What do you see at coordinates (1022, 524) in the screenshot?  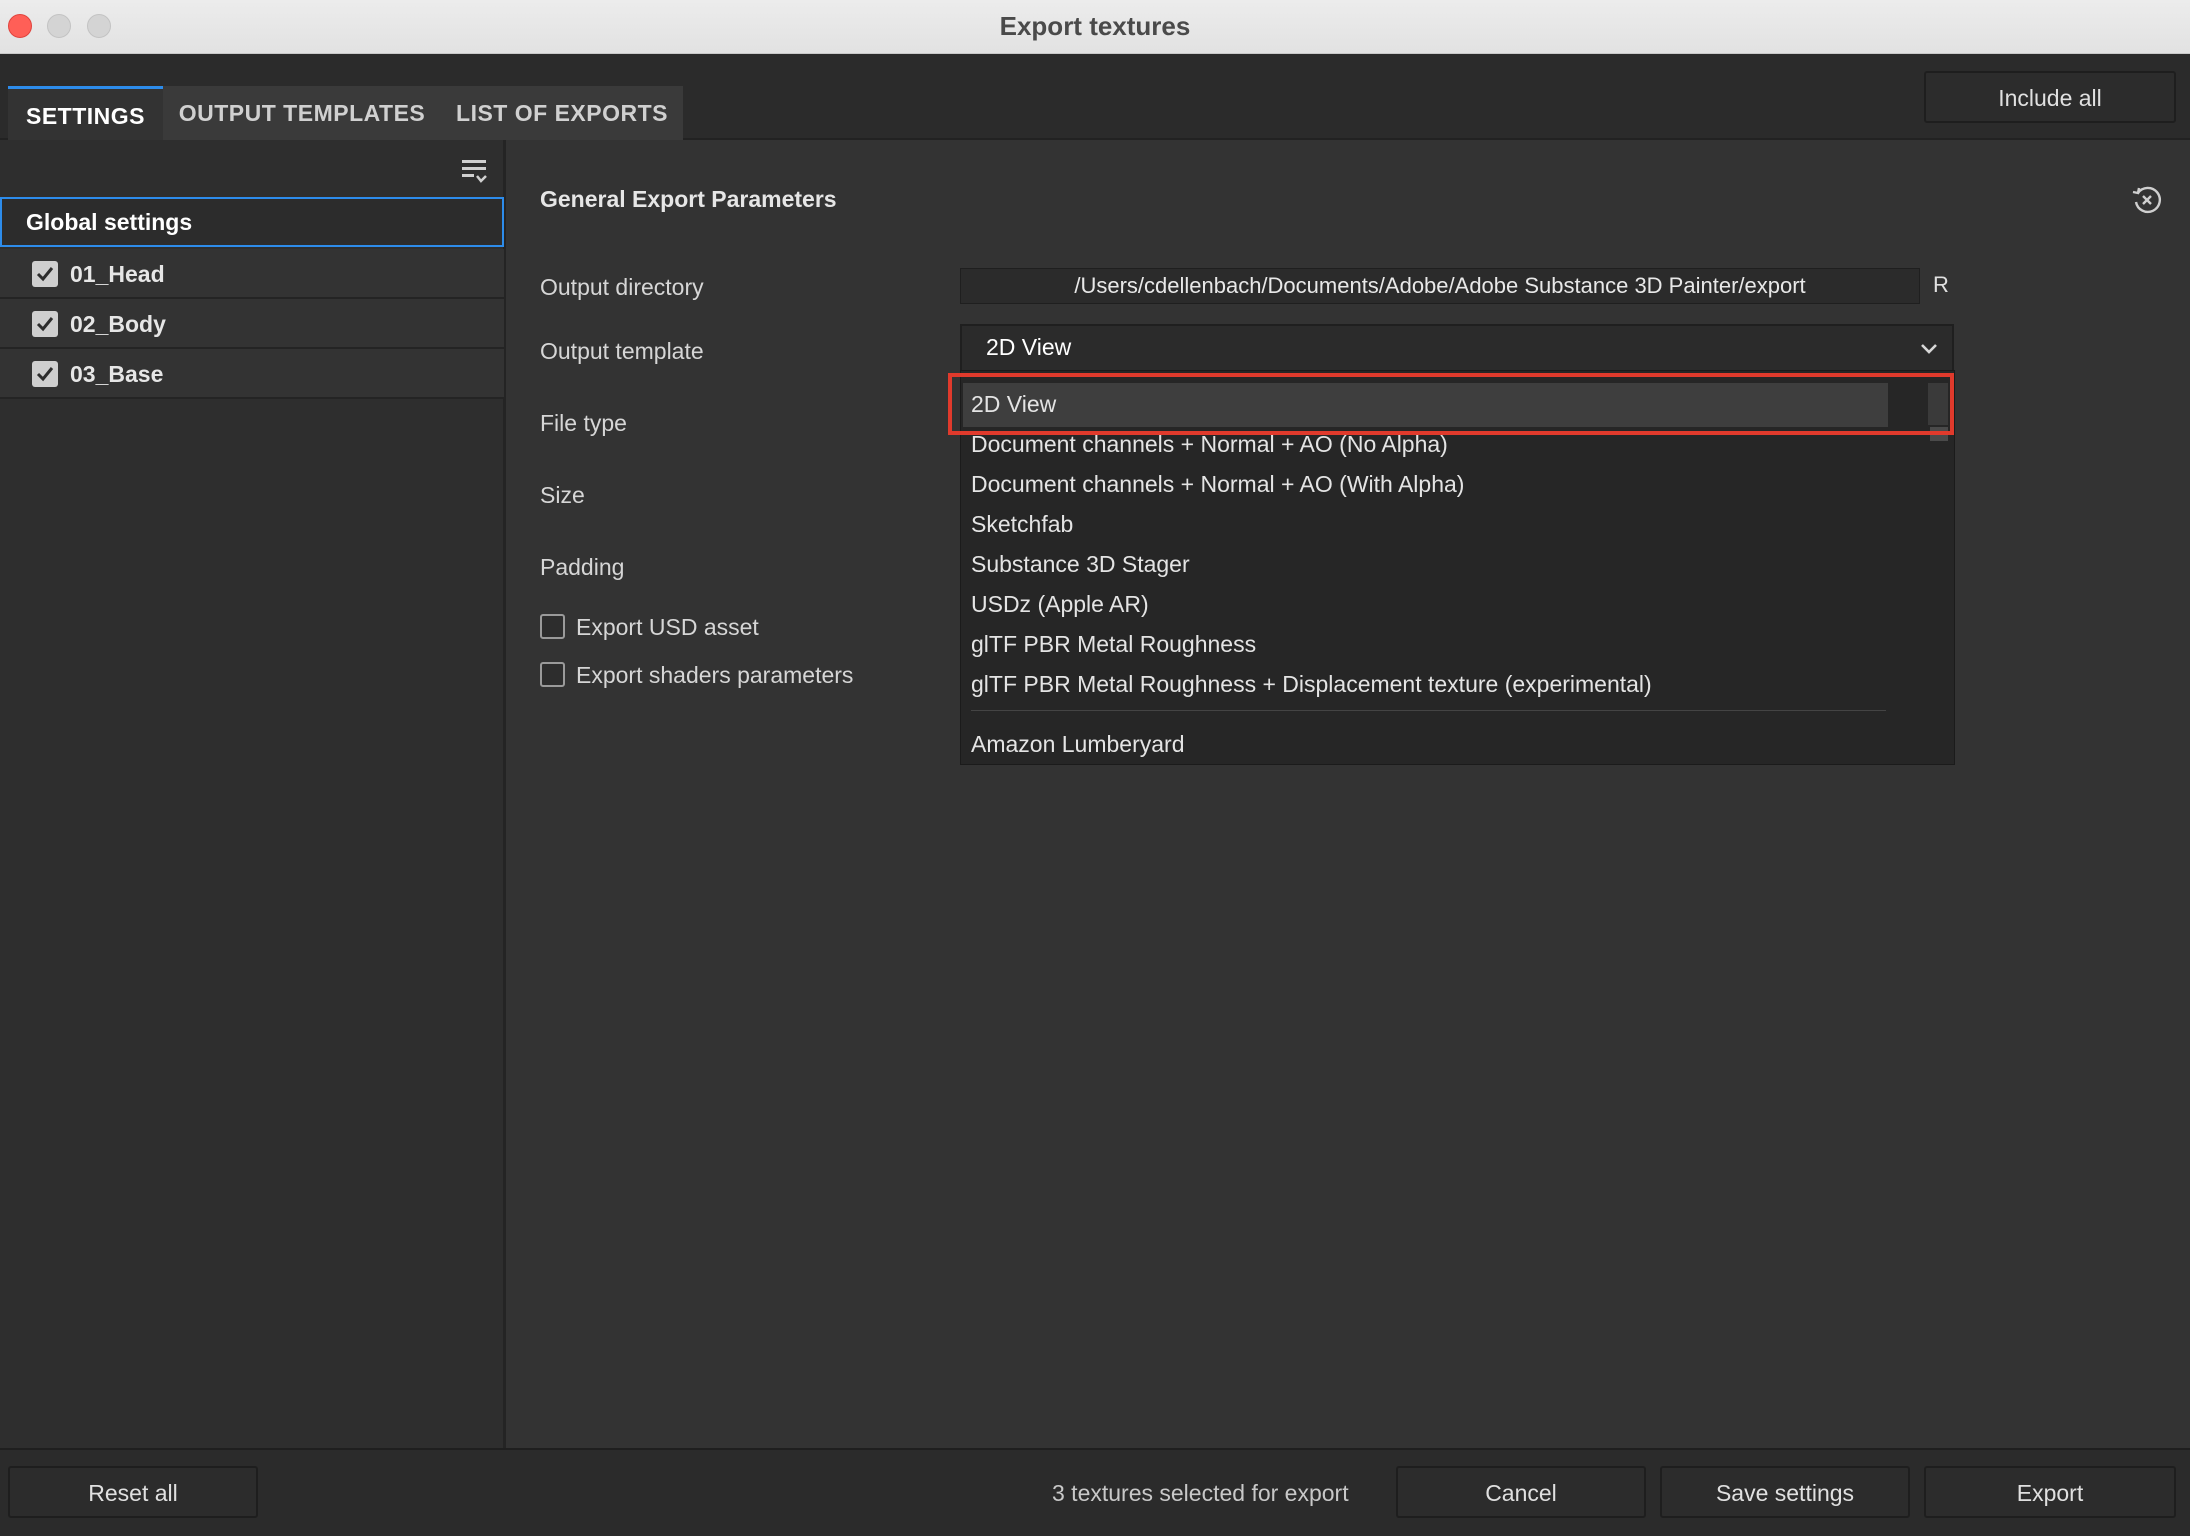 I see `template-option: Sketchfab` at bounding box center [1022, 524].